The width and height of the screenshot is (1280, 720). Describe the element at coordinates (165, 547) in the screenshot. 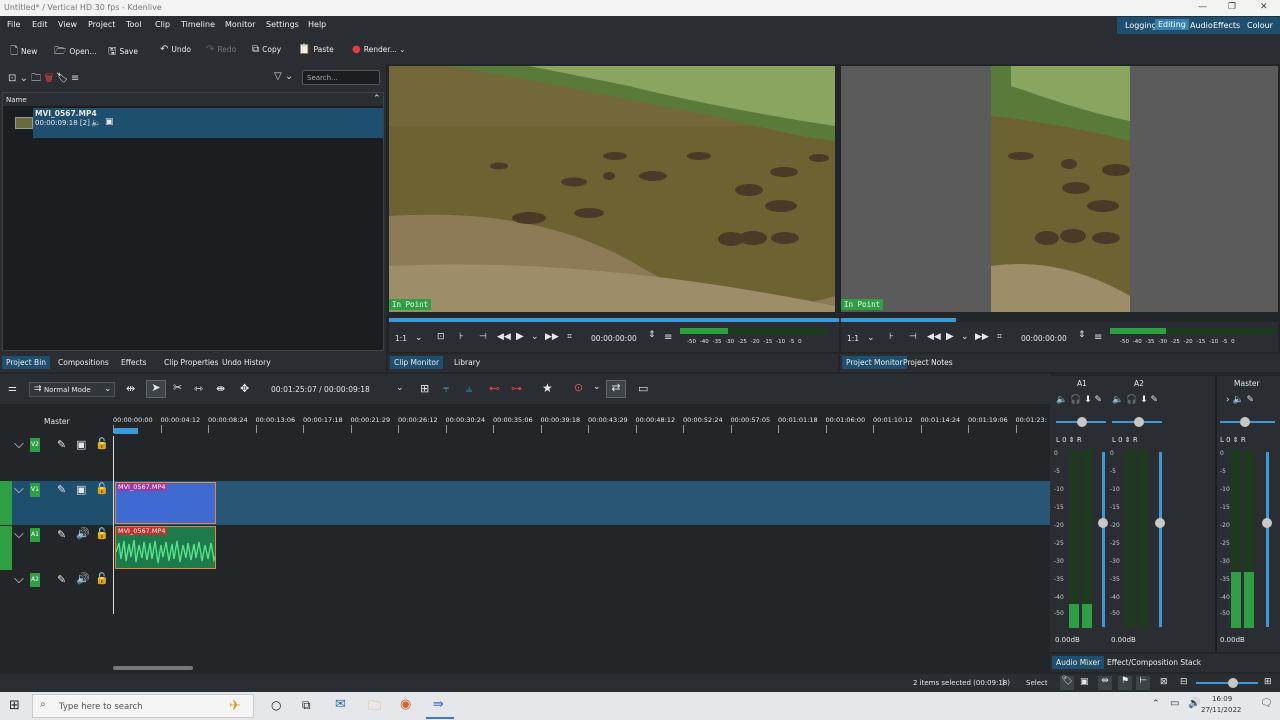

I see `audio-clip: MVI_0567.MP4` at that location.